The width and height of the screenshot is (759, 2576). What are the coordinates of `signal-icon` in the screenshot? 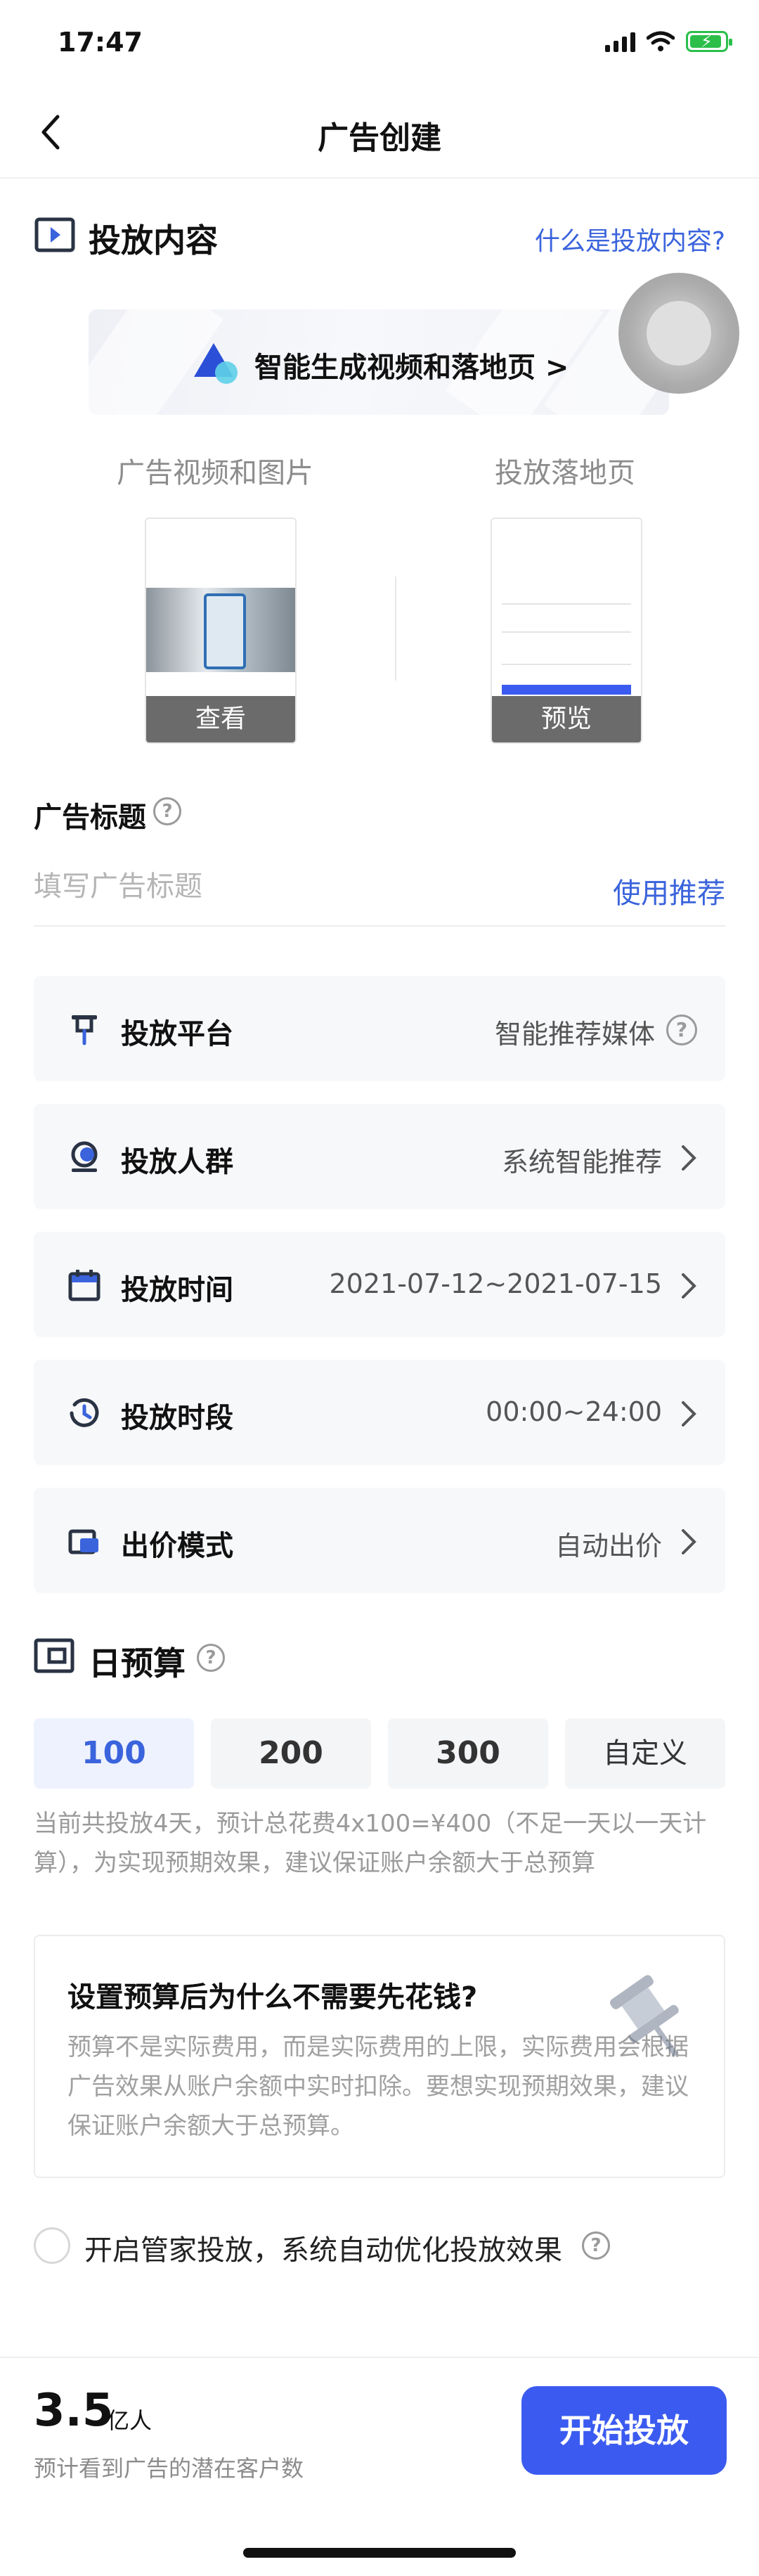 It's located at (620, 41).